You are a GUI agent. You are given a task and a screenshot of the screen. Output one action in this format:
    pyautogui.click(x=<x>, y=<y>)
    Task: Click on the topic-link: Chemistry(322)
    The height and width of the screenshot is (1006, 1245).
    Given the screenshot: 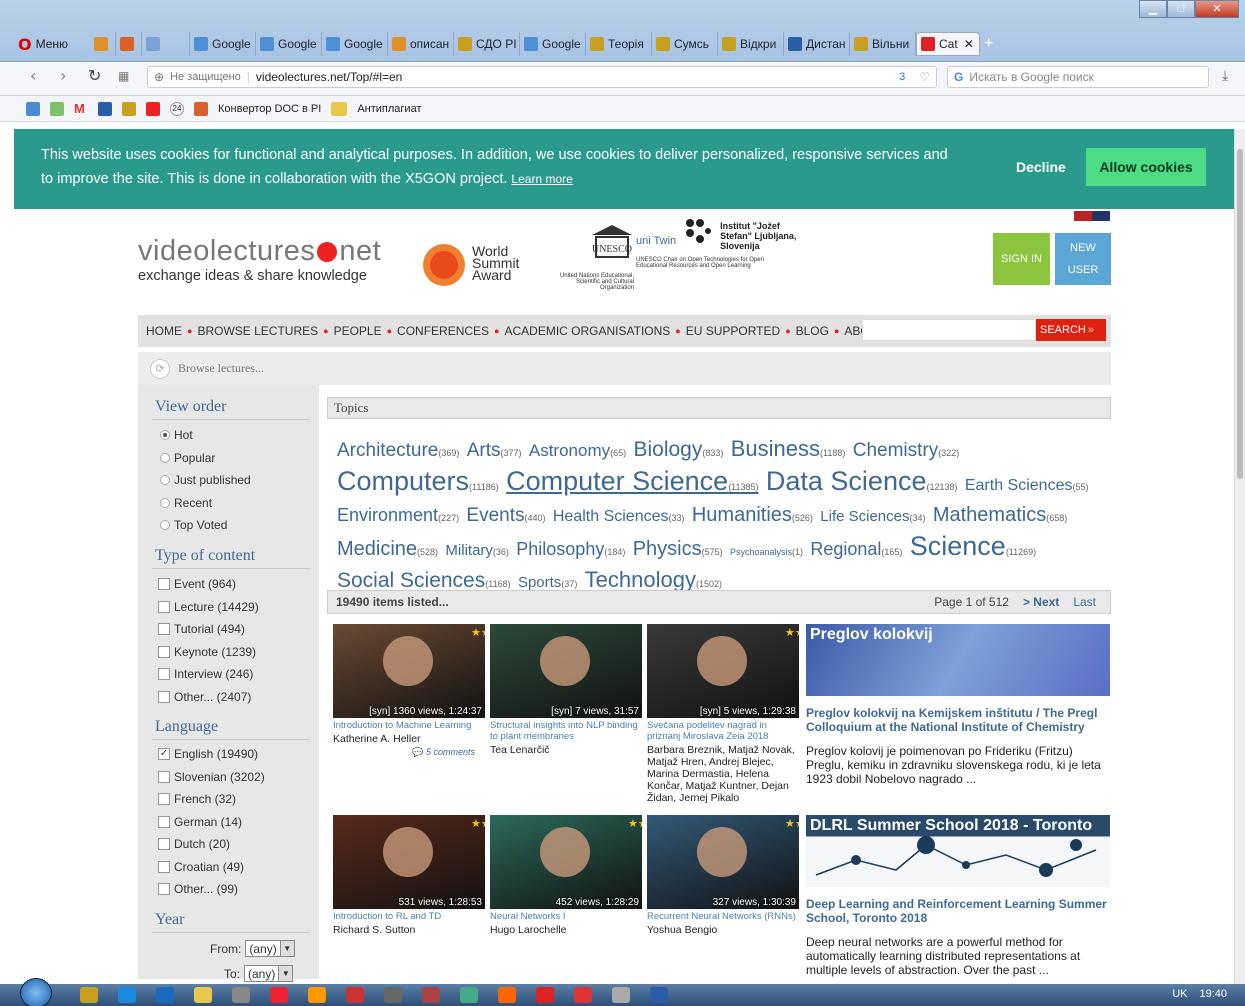 What is the action you would take?
    pyautogui.click(x=906, y=450)
    